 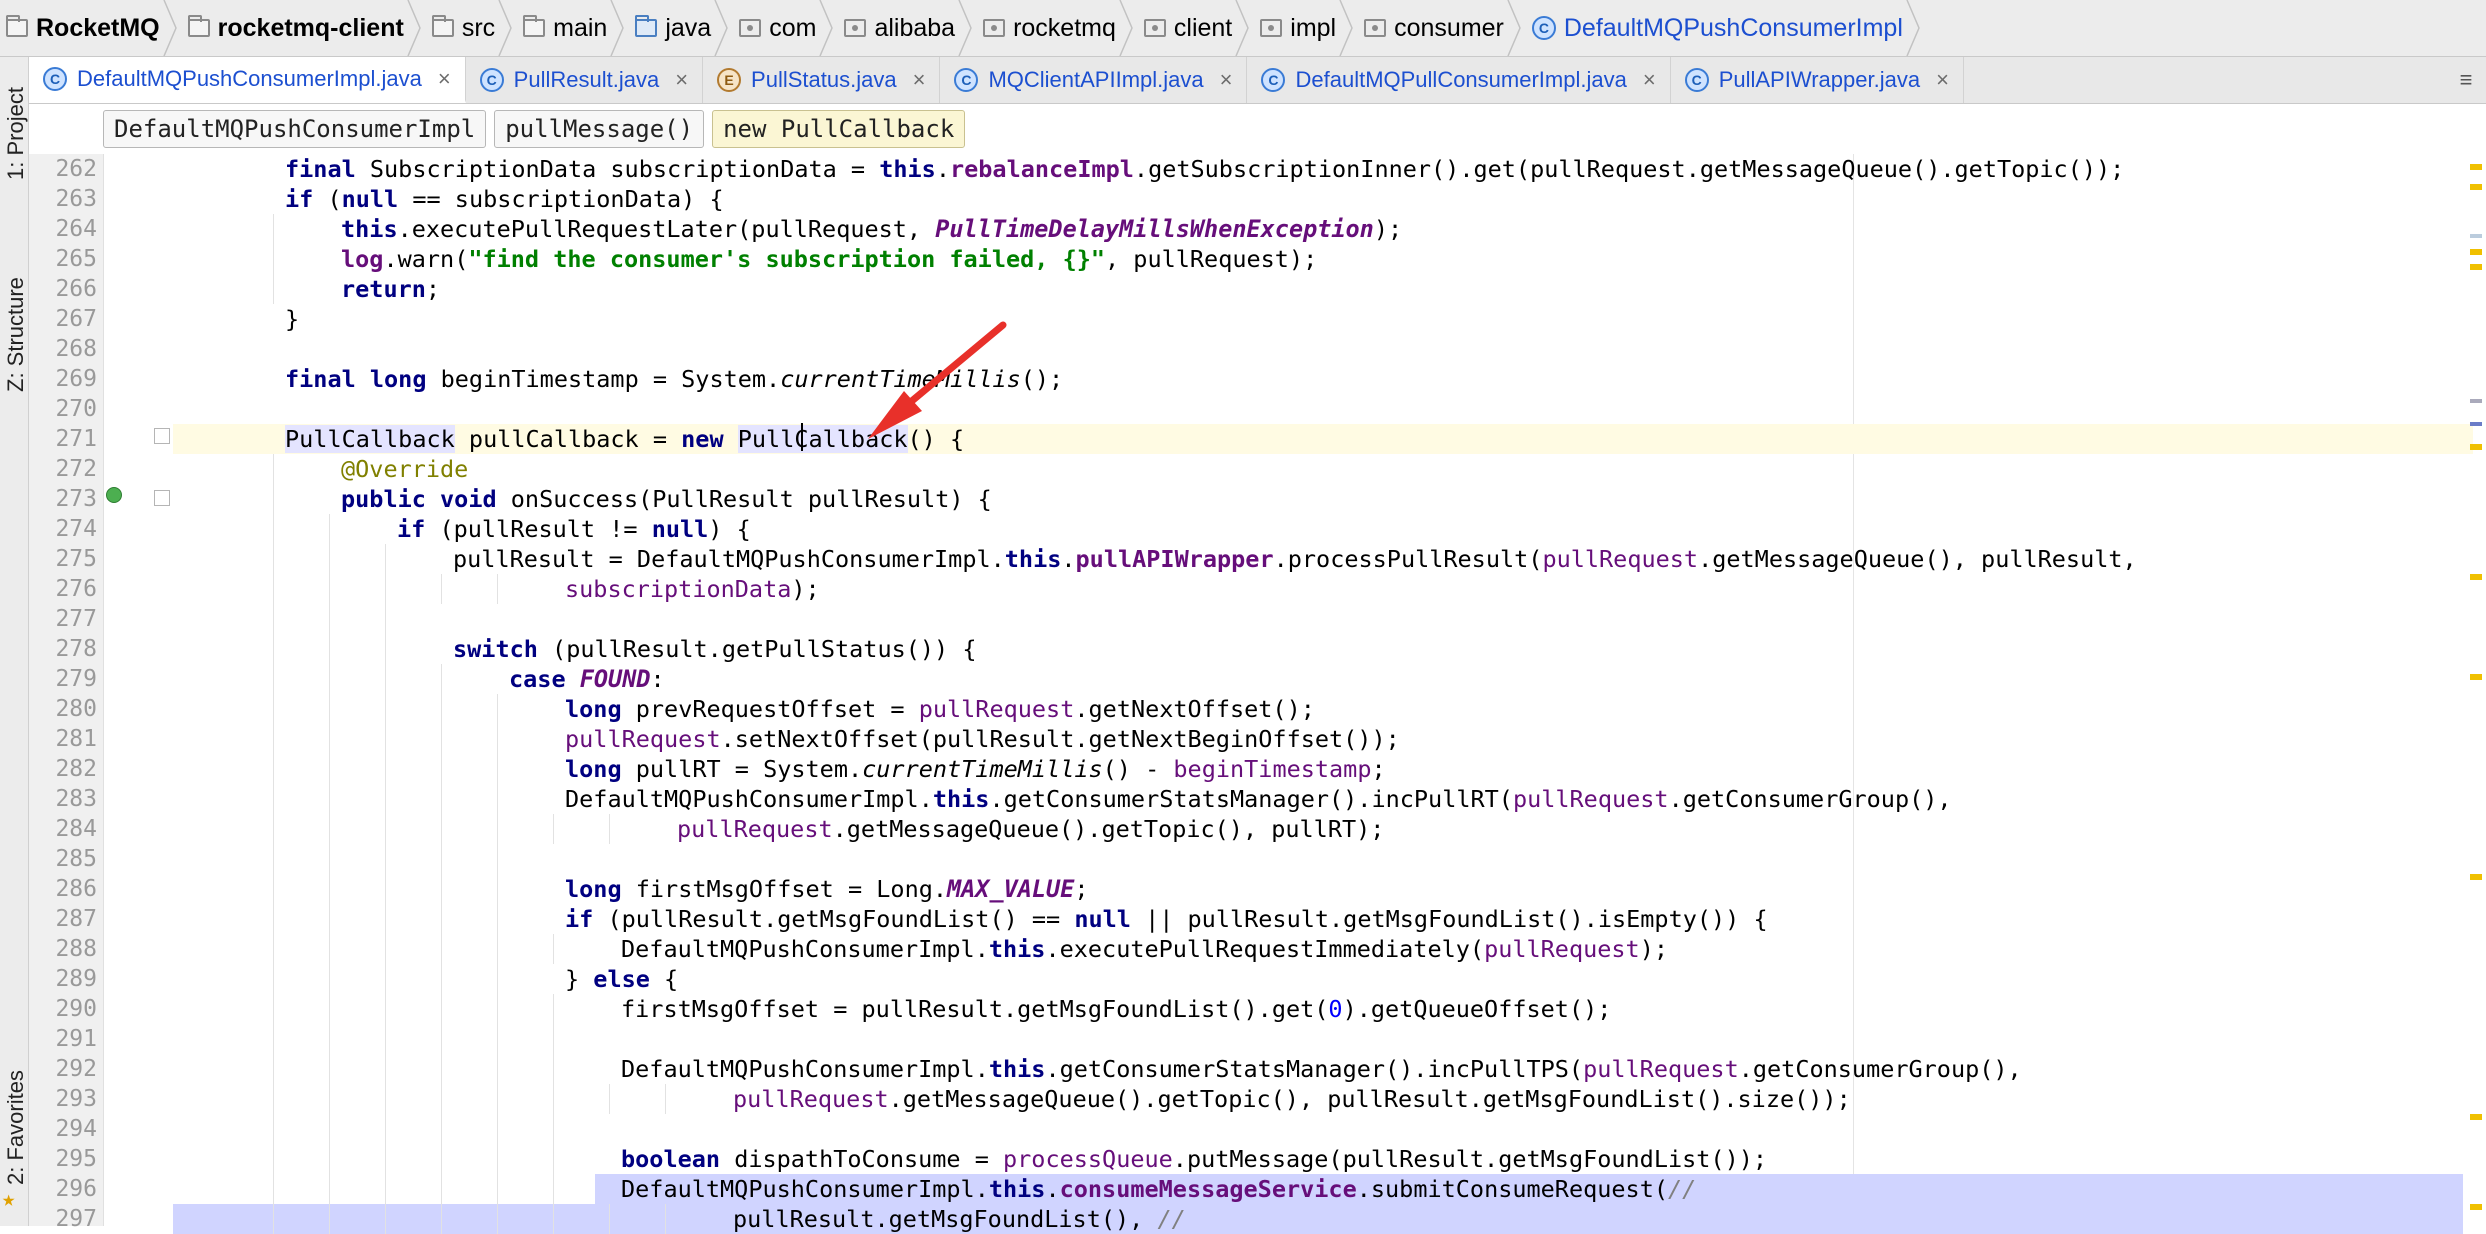 I want to click on breadcrumb-item: com, so click(x=777, y=28).